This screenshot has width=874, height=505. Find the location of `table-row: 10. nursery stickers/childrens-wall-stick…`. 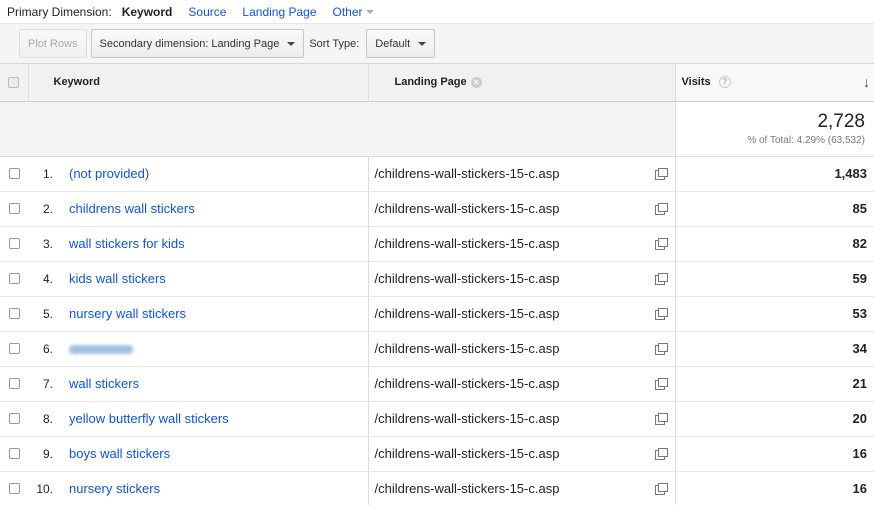

table-row: 10. nursery stickers/childrens-wall-stick… is located at coordinates (437, 488).